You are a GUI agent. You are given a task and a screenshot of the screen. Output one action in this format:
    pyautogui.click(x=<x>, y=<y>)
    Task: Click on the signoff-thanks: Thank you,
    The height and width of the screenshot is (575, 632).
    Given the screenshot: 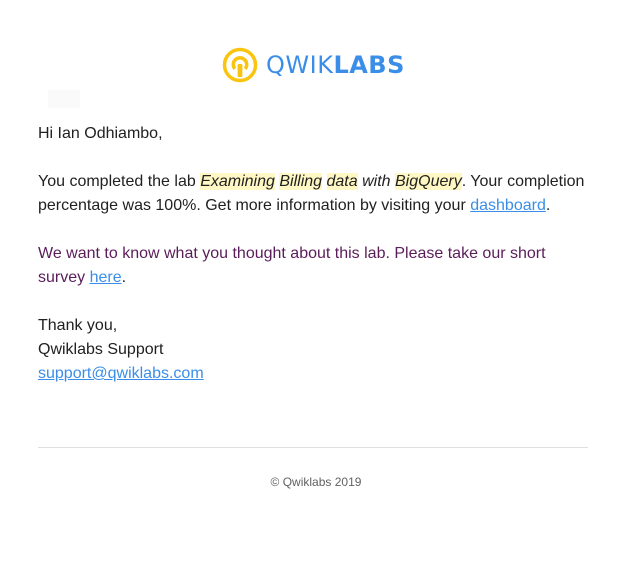 What is the action you would take?
    pyautogui.click(x=78, y=325)
    